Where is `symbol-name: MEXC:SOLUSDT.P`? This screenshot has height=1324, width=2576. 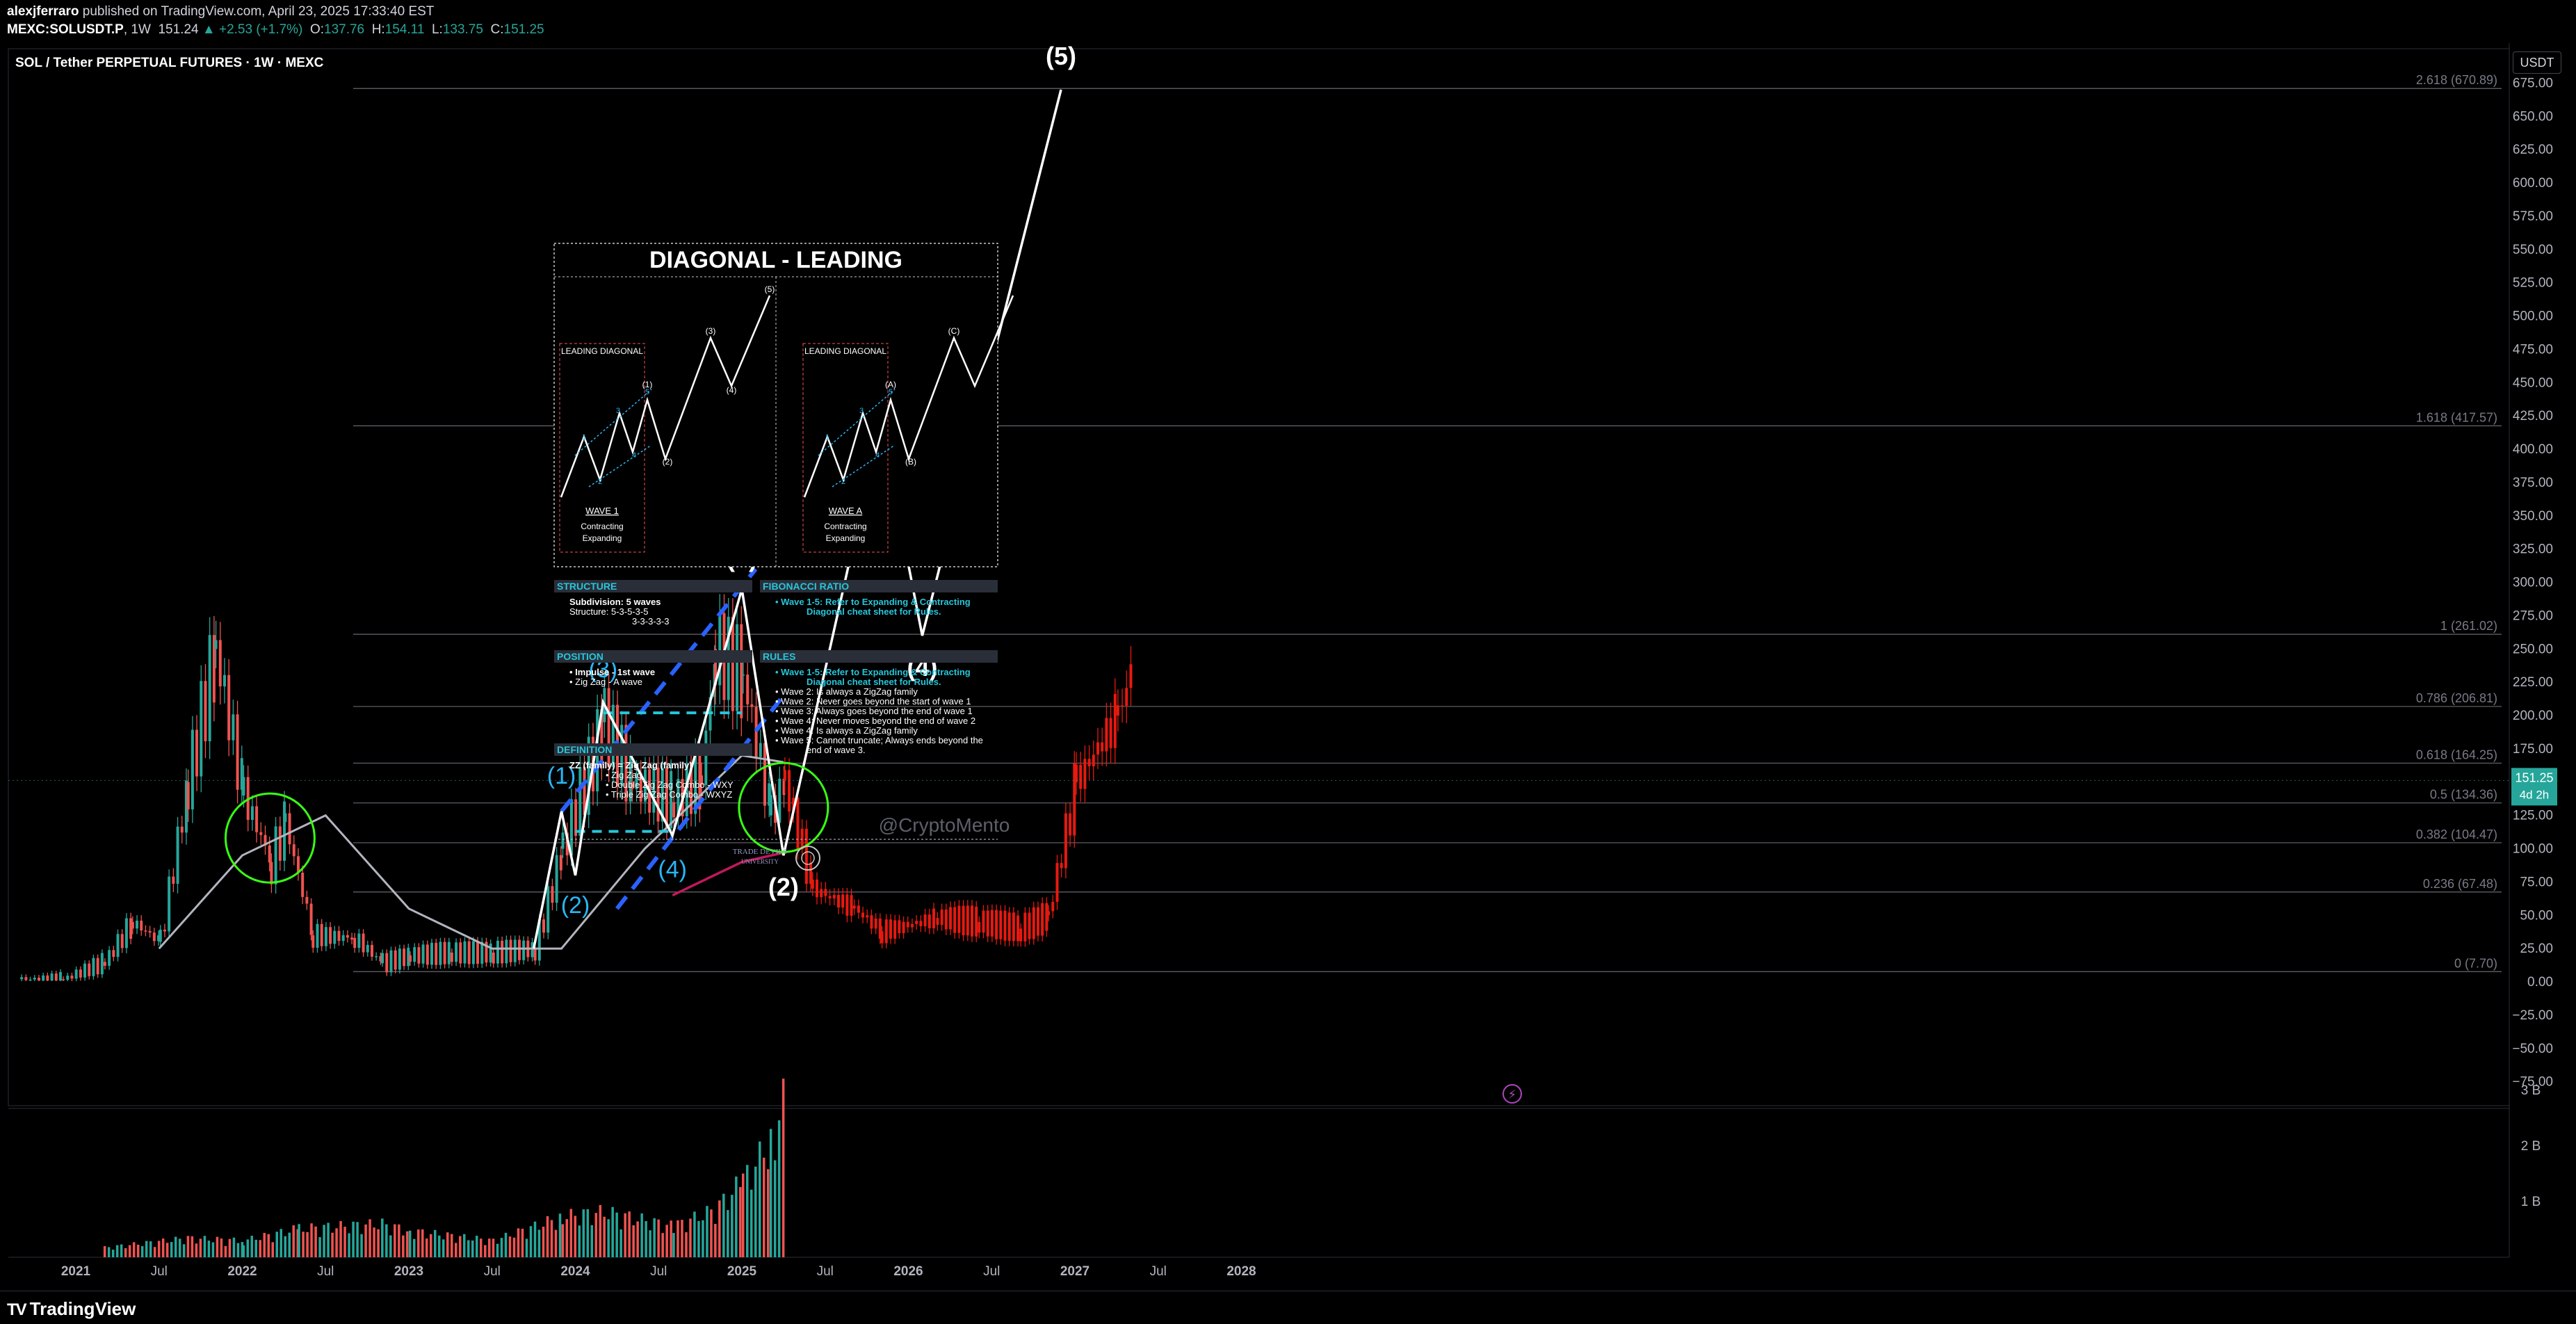
symbol-name: MEXC:SOLUSDT.P is located at coordinates (65, 29).